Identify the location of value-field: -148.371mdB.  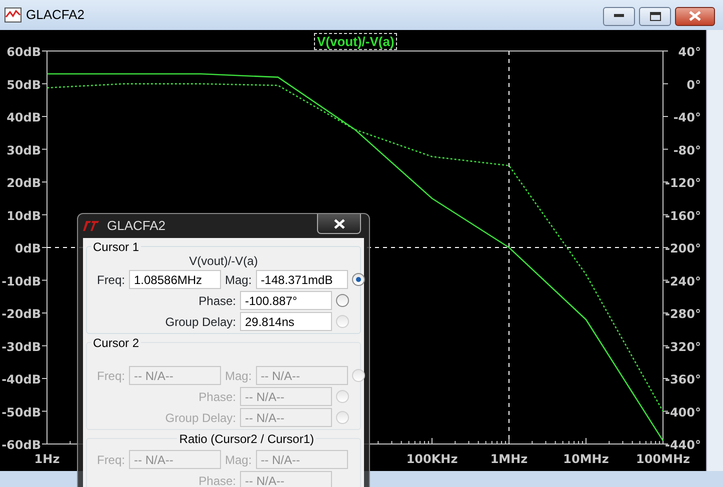
(302, 279).